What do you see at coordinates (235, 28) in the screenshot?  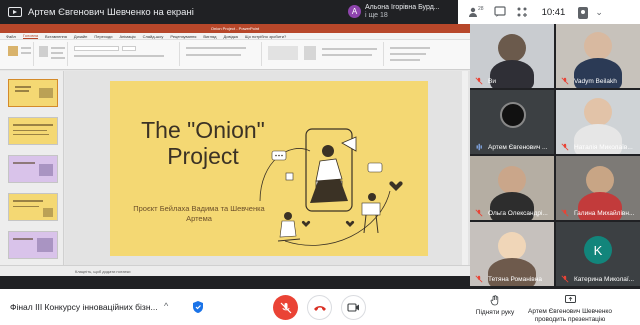 I see `ppt-title-bar: Onion Project - PowerPoint` at bounding box center [235, 28].